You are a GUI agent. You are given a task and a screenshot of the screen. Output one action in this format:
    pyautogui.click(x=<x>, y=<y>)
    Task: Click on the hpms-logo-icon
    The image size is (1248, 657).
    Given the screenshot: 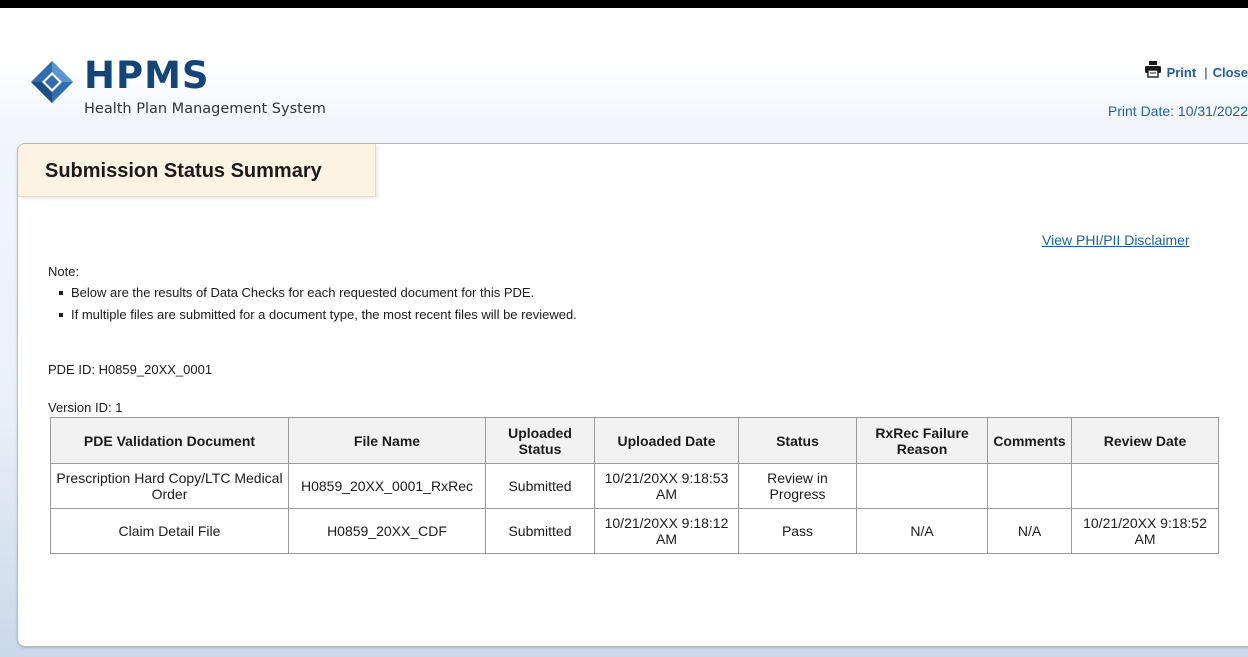 What is the action you would take?
    pyautogui.click(x=52, y=82)
    